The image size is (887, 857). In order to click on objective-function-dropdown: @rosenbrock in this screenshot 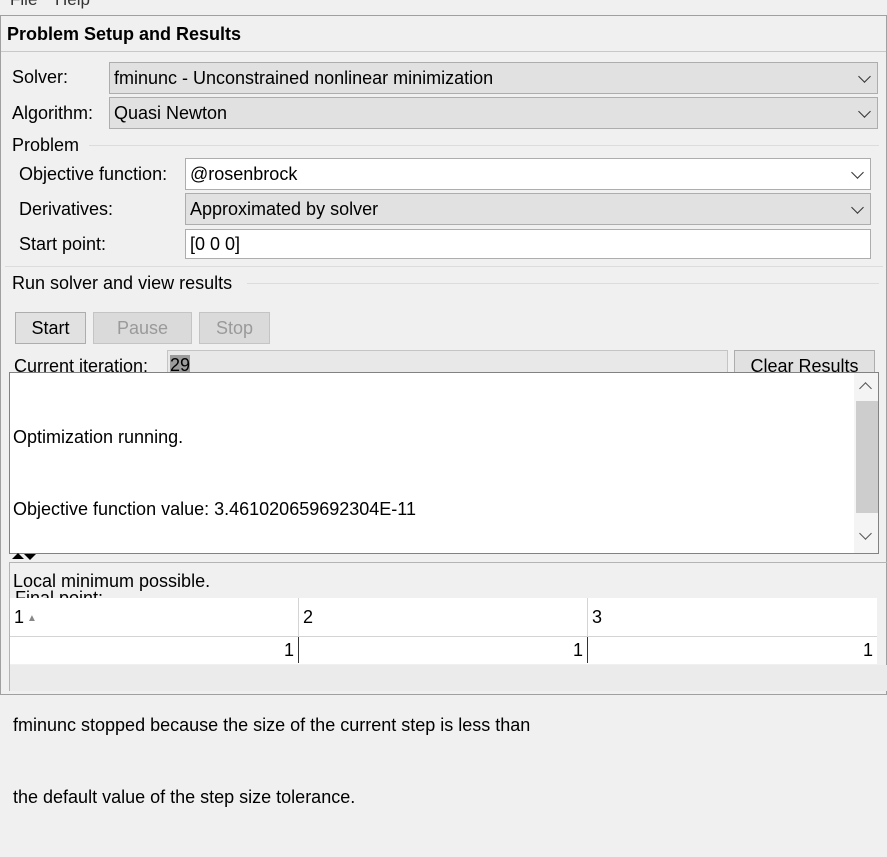, I will do `click(528, 174)`.